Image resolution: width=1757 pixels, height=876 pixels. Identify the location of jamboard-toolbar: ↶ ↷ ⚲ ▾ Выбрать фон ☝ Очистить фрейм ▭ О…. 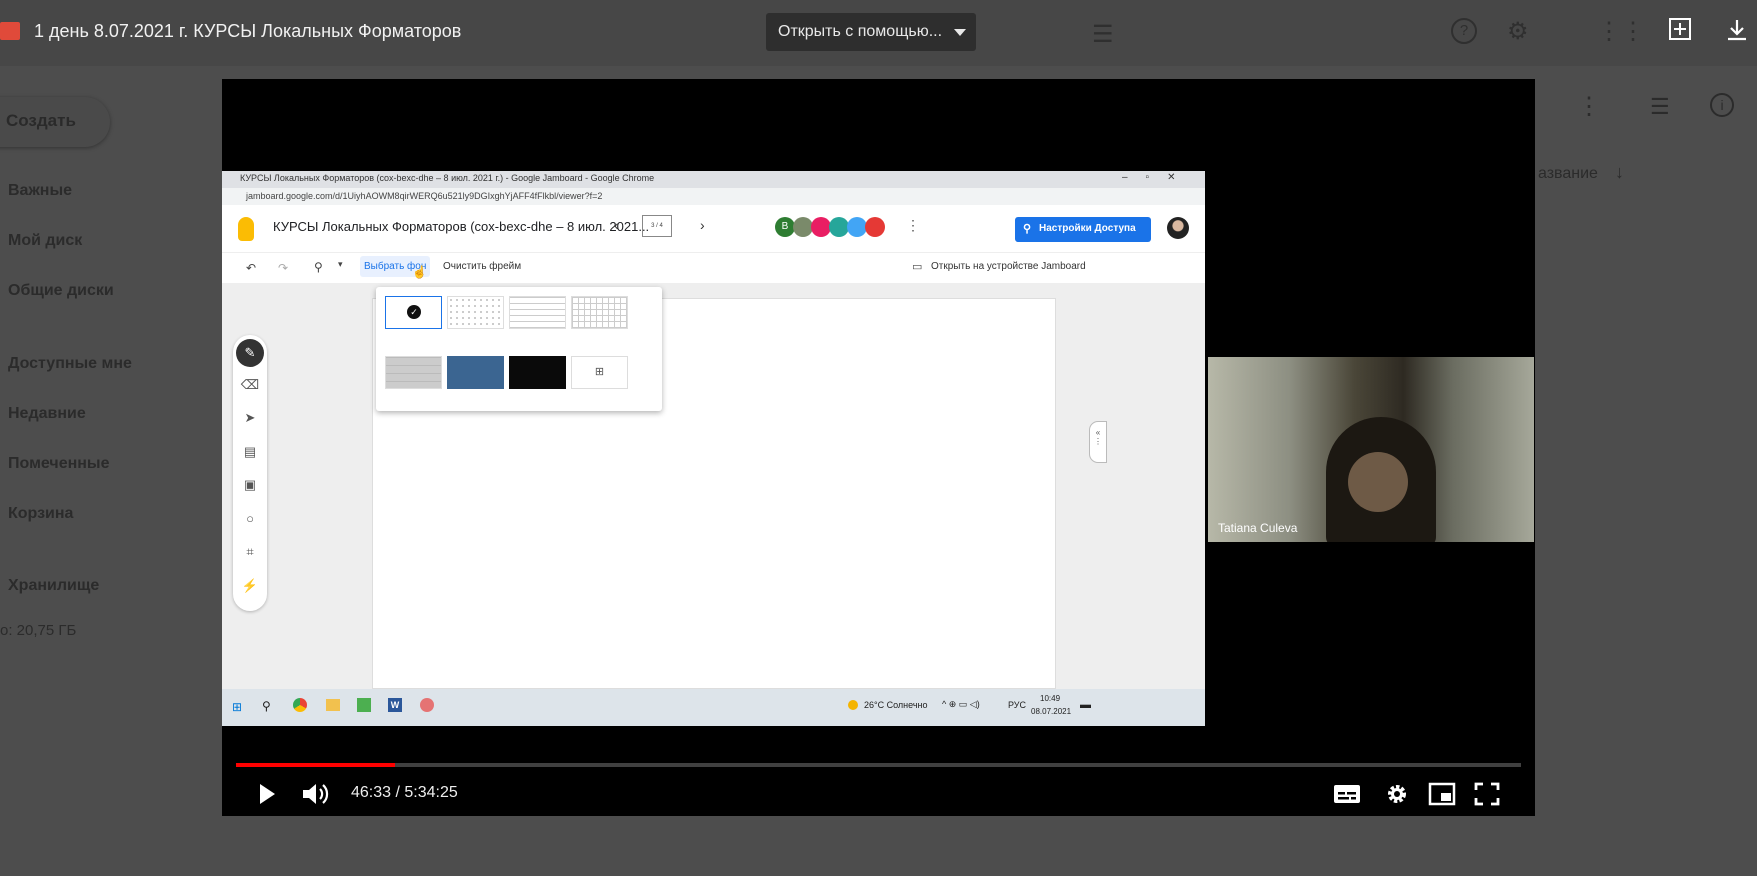
(713, 268).